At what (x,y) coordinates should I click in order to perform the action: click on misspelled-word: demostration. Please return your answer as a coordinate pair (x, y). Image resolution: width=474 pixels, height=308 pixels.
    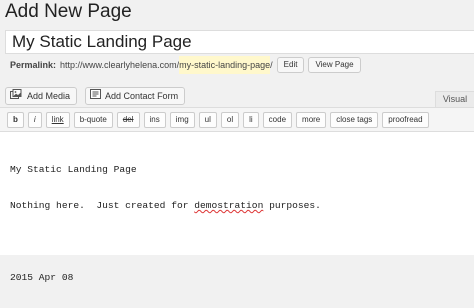
    Looking at the image, I should click on (228, 205).